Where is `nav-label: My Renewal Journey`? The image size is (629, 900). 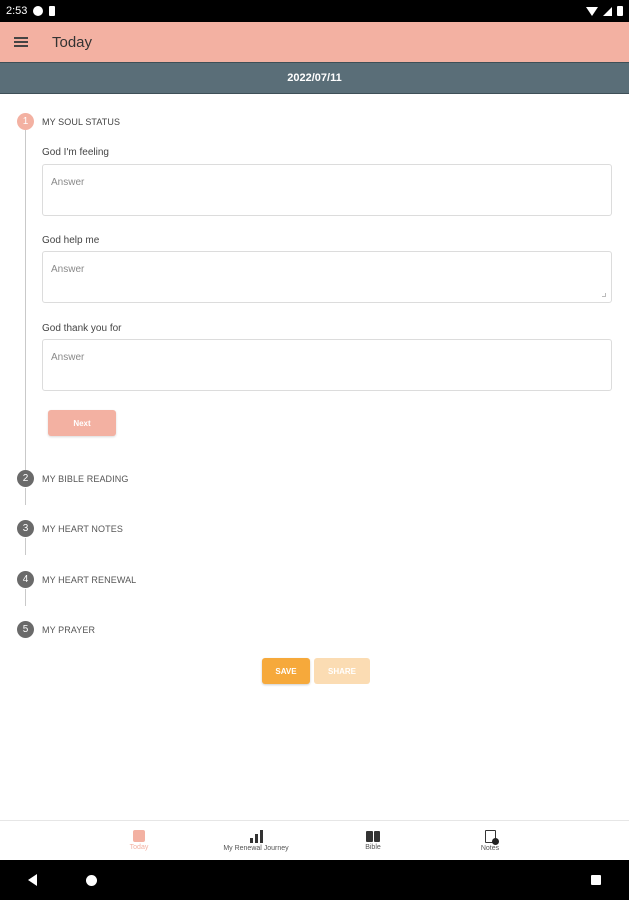
nav-label: My Renewal Journey is located at coordinates (256, 848).